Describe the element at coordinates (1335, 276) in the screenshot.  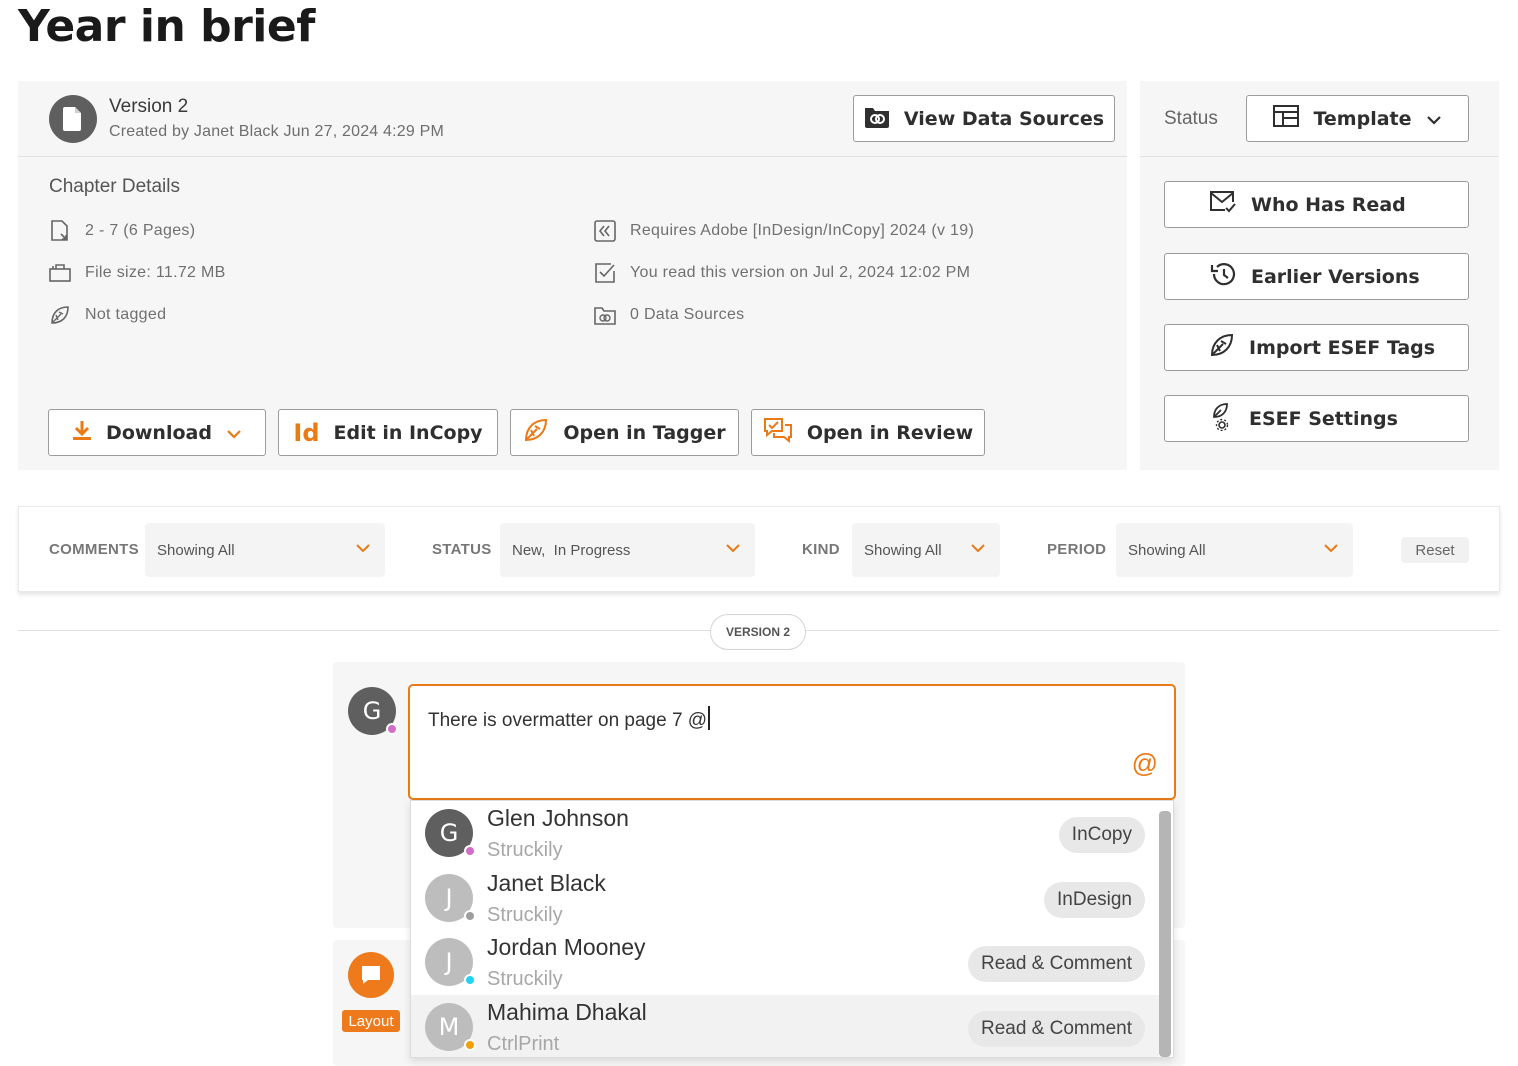
I see `earlier-versions-label: Earlier Versions` at that location.